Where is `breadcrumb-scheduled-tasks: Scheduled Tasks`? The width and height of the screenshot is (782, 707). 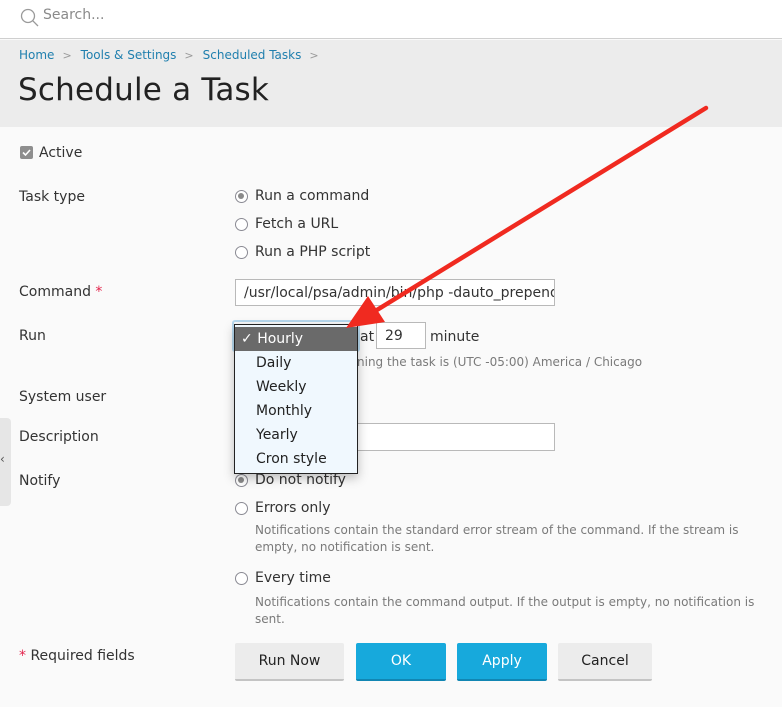
breadcrumb-scheduled-tasks: Scheduled Tasks is located at coordinates (252, 55).